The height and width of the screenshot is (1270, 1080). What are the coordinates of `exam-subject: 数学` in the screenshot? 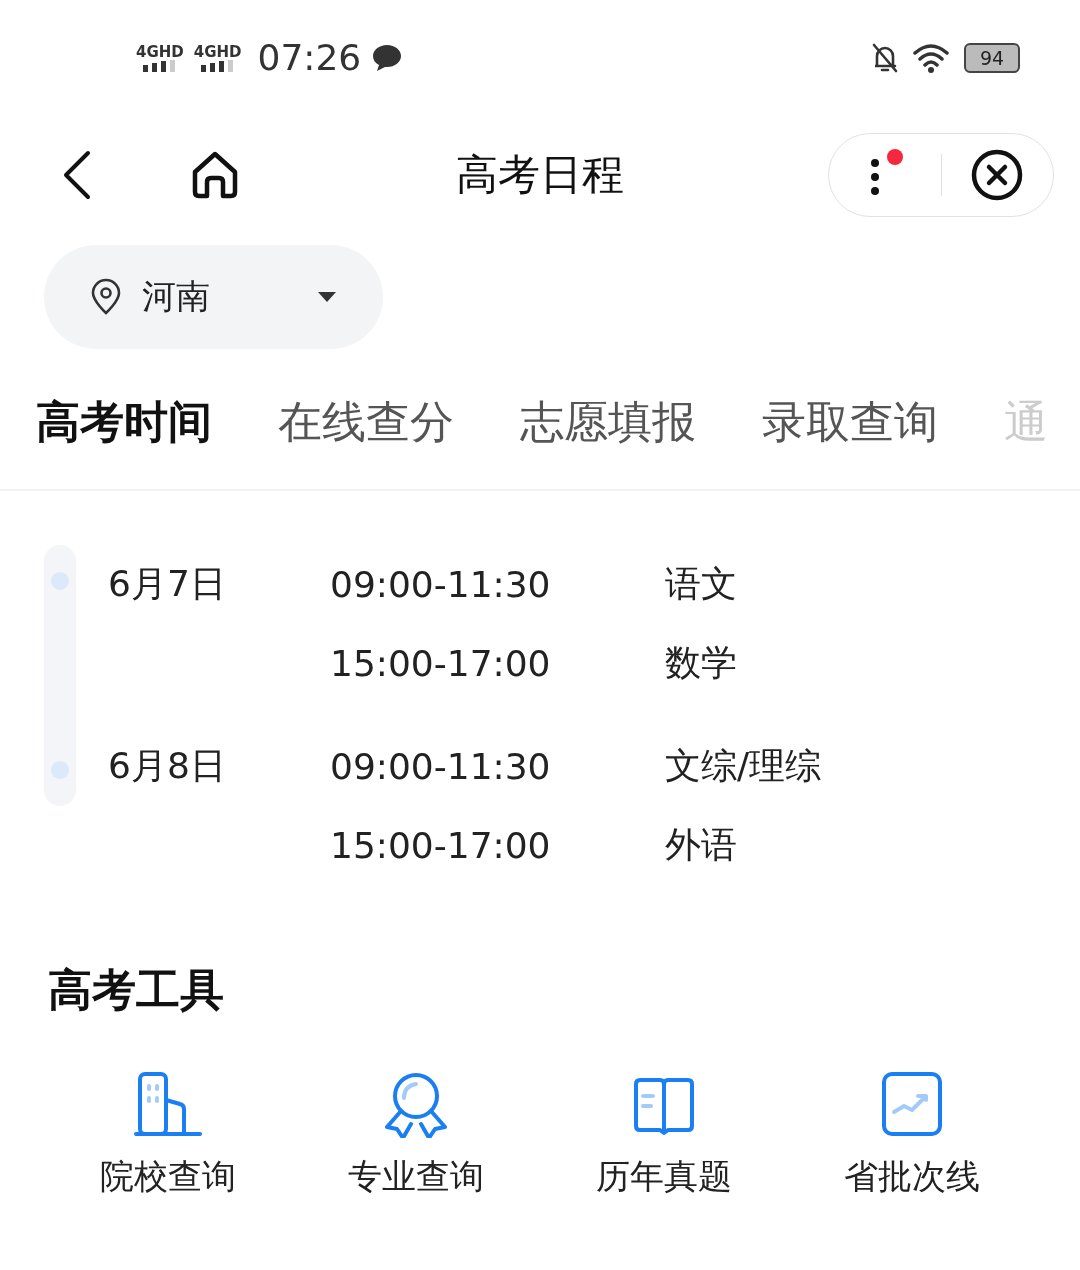 It's located at (701, 663).